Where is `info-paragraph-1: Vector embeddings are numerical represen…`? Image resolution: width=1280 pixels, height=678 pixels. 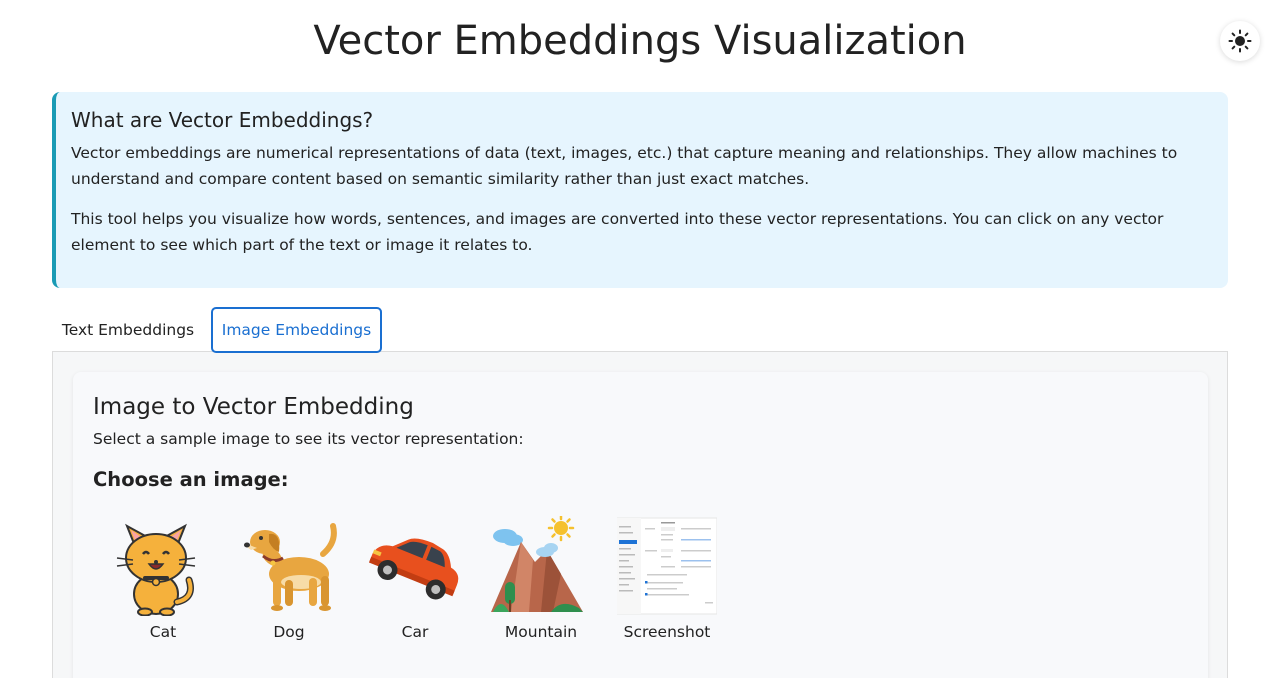
info-paragraph-1: Vector embeddings are numerical represen… is located at coordinates (624, 166).